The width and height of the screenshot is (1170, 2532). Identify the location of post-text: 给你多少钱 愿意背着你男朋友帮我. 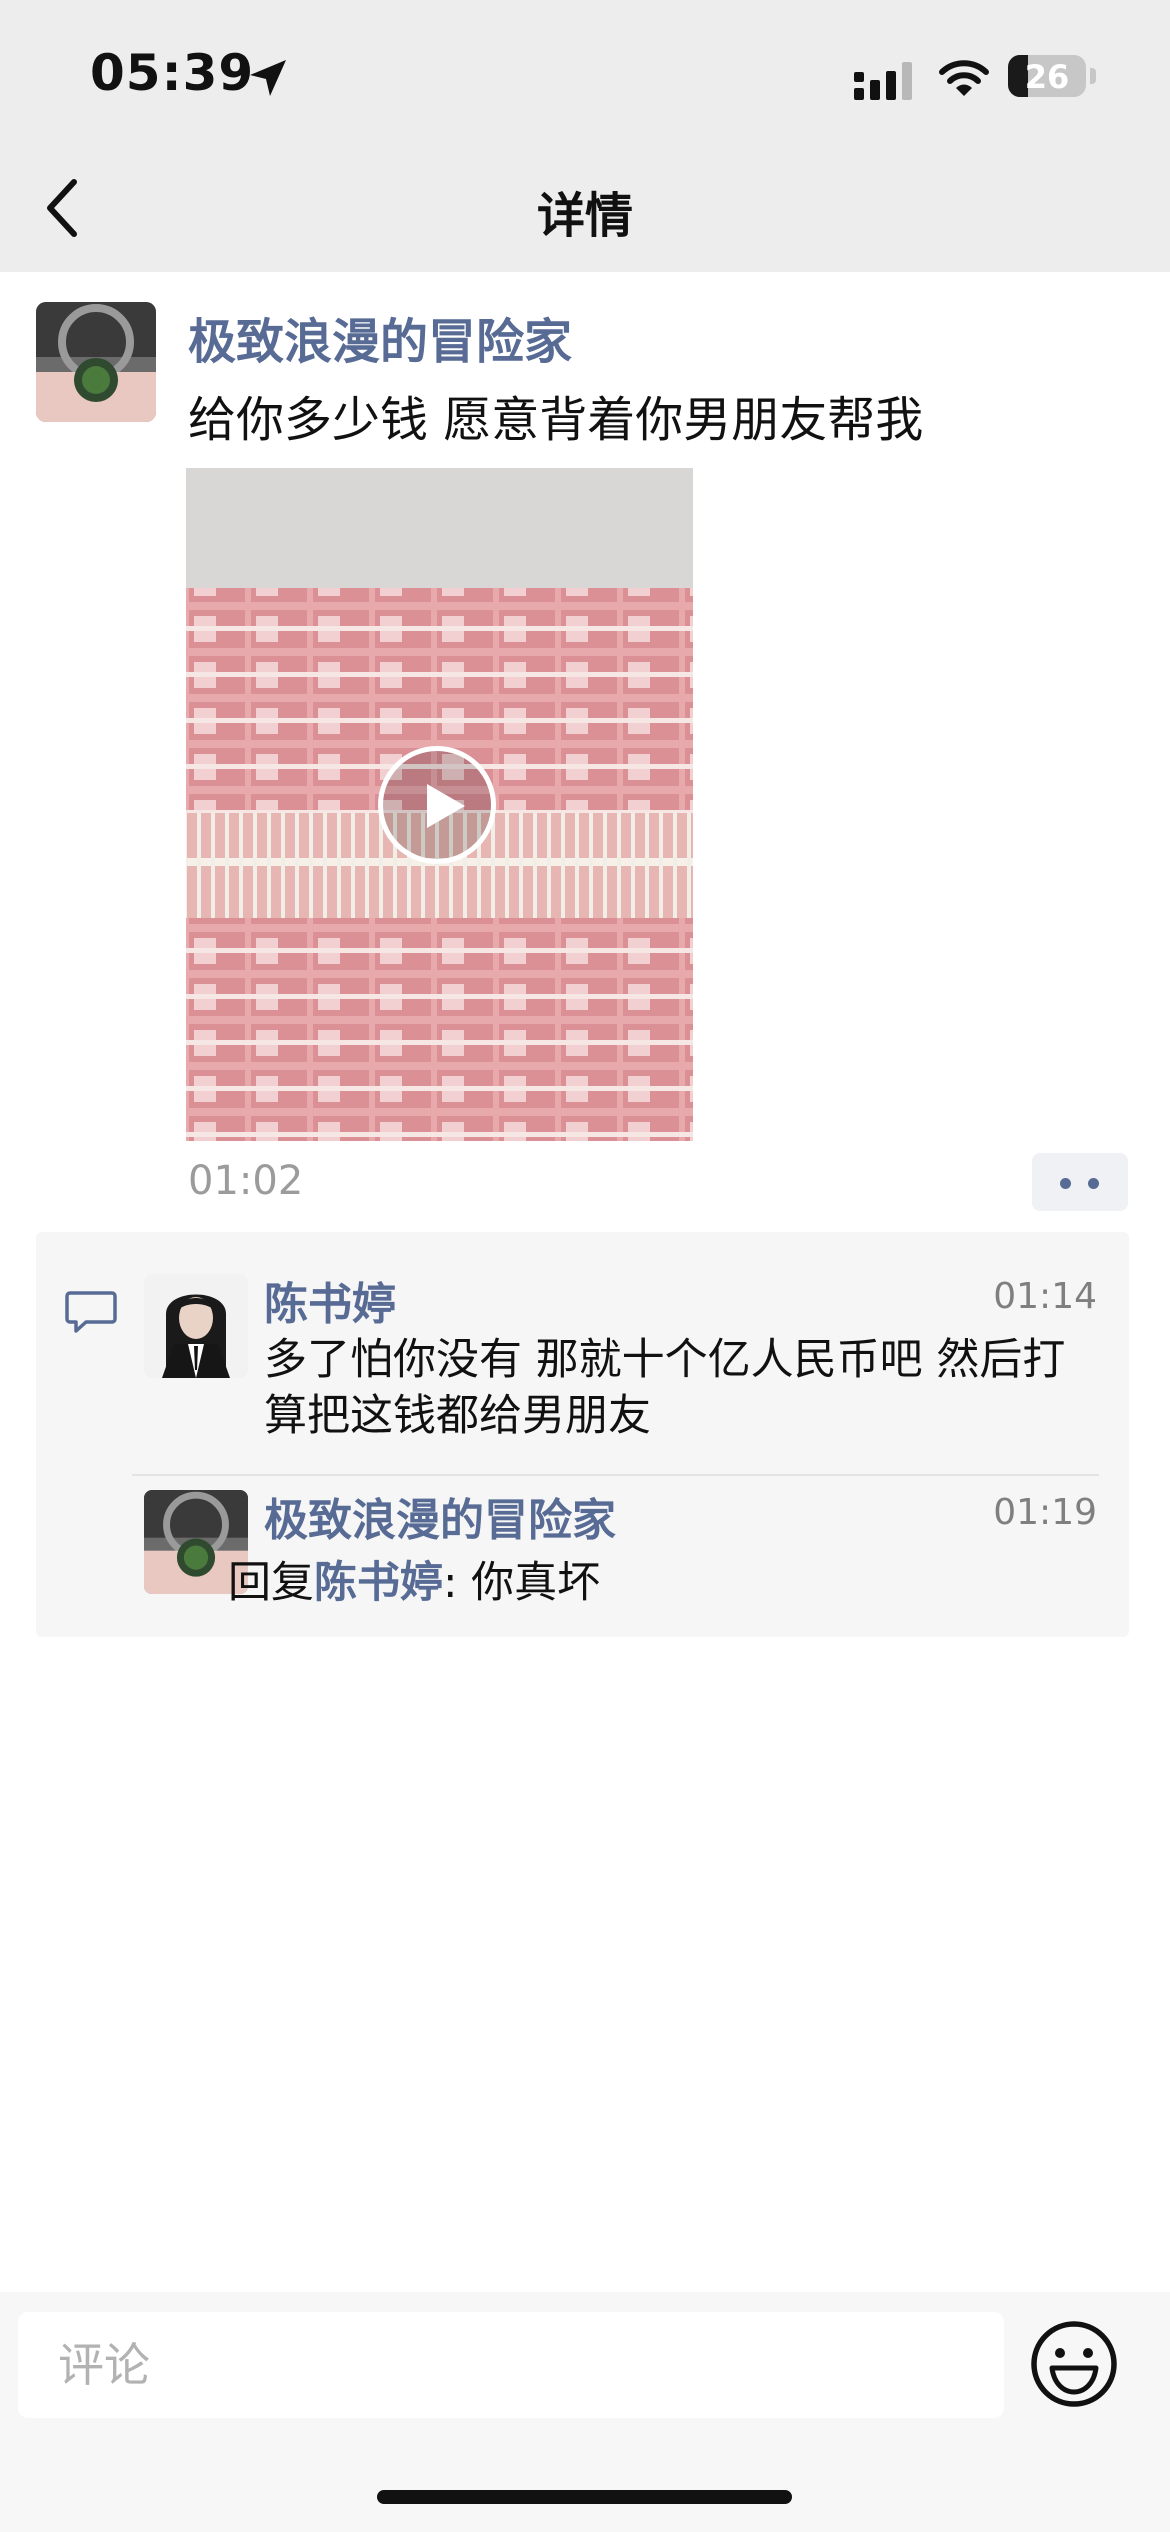
(556, 420).